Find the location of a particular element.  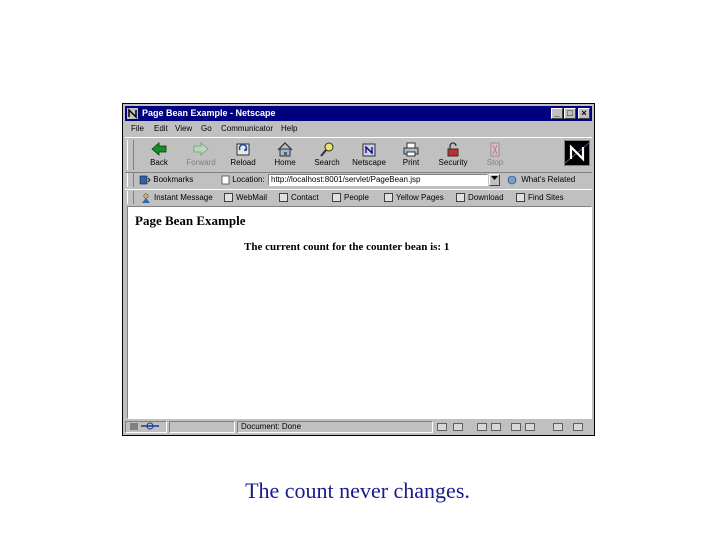

whats-related-label: What's Related is located at coordinates (548, 179).